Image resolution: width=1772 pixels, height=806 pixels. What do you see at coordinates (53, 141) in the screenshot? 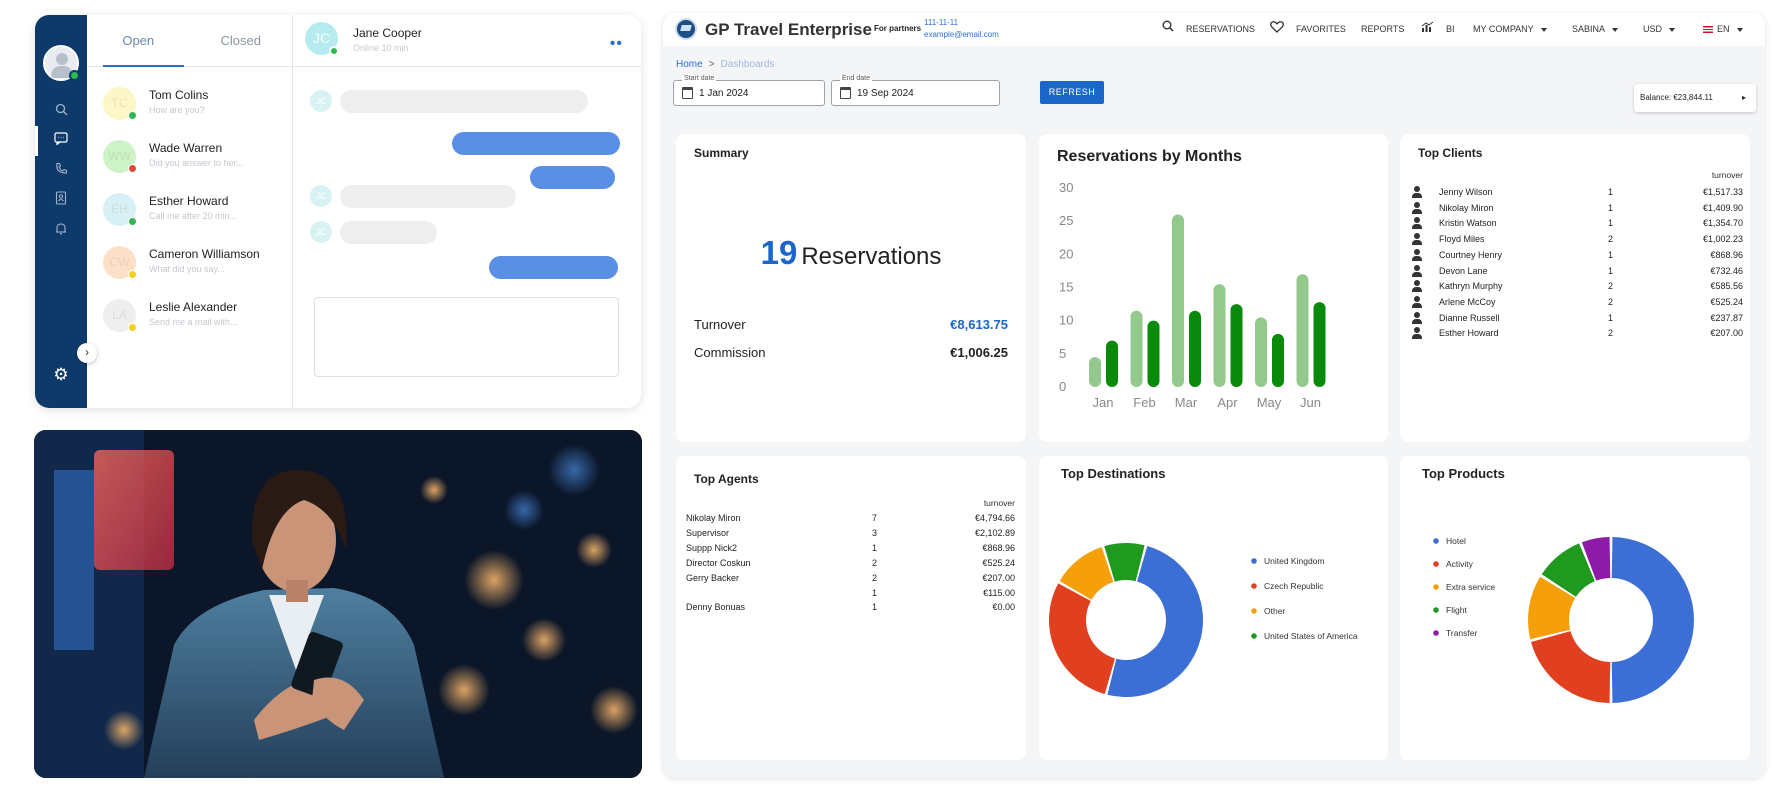
I see `chat-icon` at bounding box center [53, 141].